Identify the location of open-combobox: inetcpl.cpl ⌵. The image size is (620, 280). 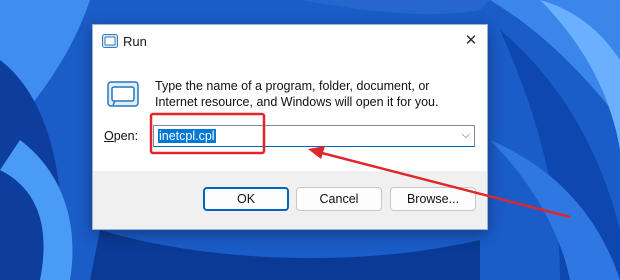
(314, 136).